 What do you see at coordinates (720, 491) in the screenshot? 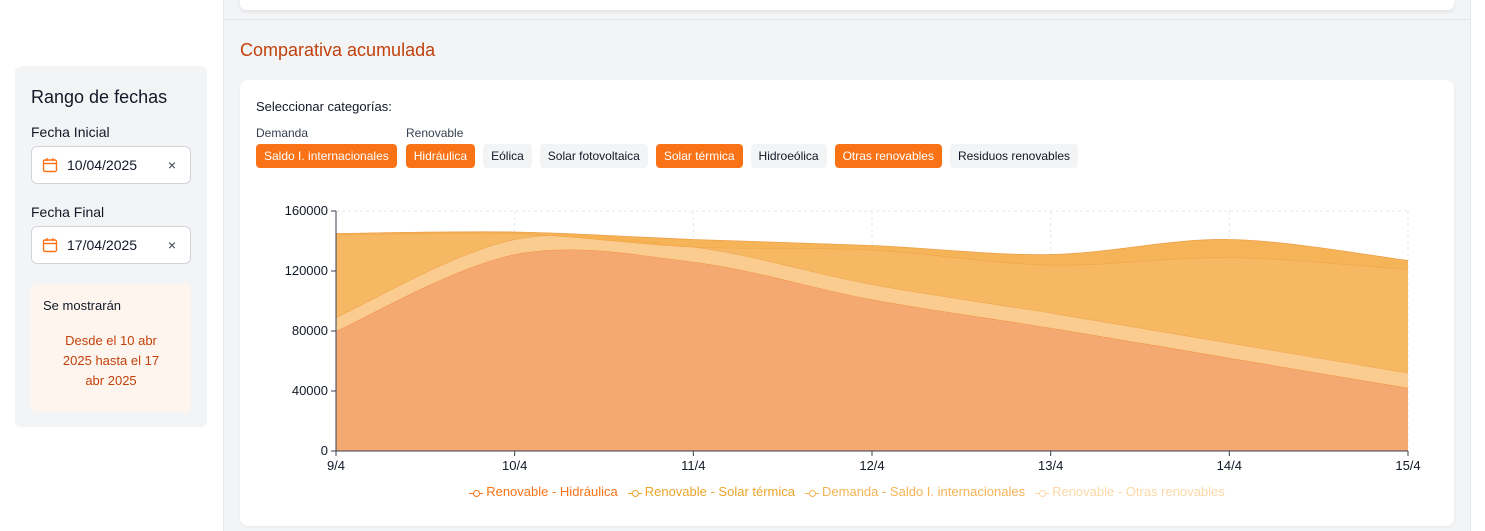
I see `legend-label: Renovable - Solar térmica` at bounding box center [720, 491].